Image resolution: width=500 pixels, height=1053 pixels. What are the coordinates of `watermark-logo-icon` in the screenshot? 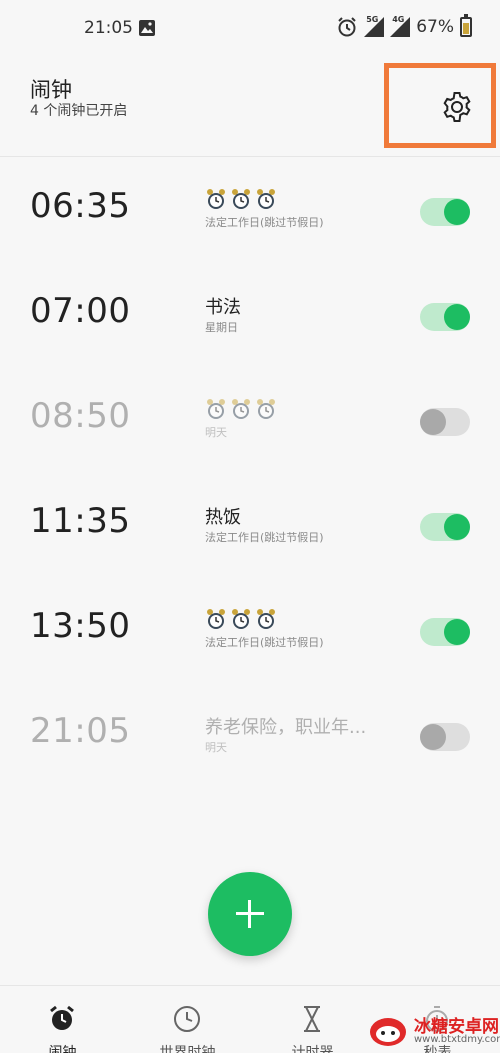 It's located at (388, 1032).